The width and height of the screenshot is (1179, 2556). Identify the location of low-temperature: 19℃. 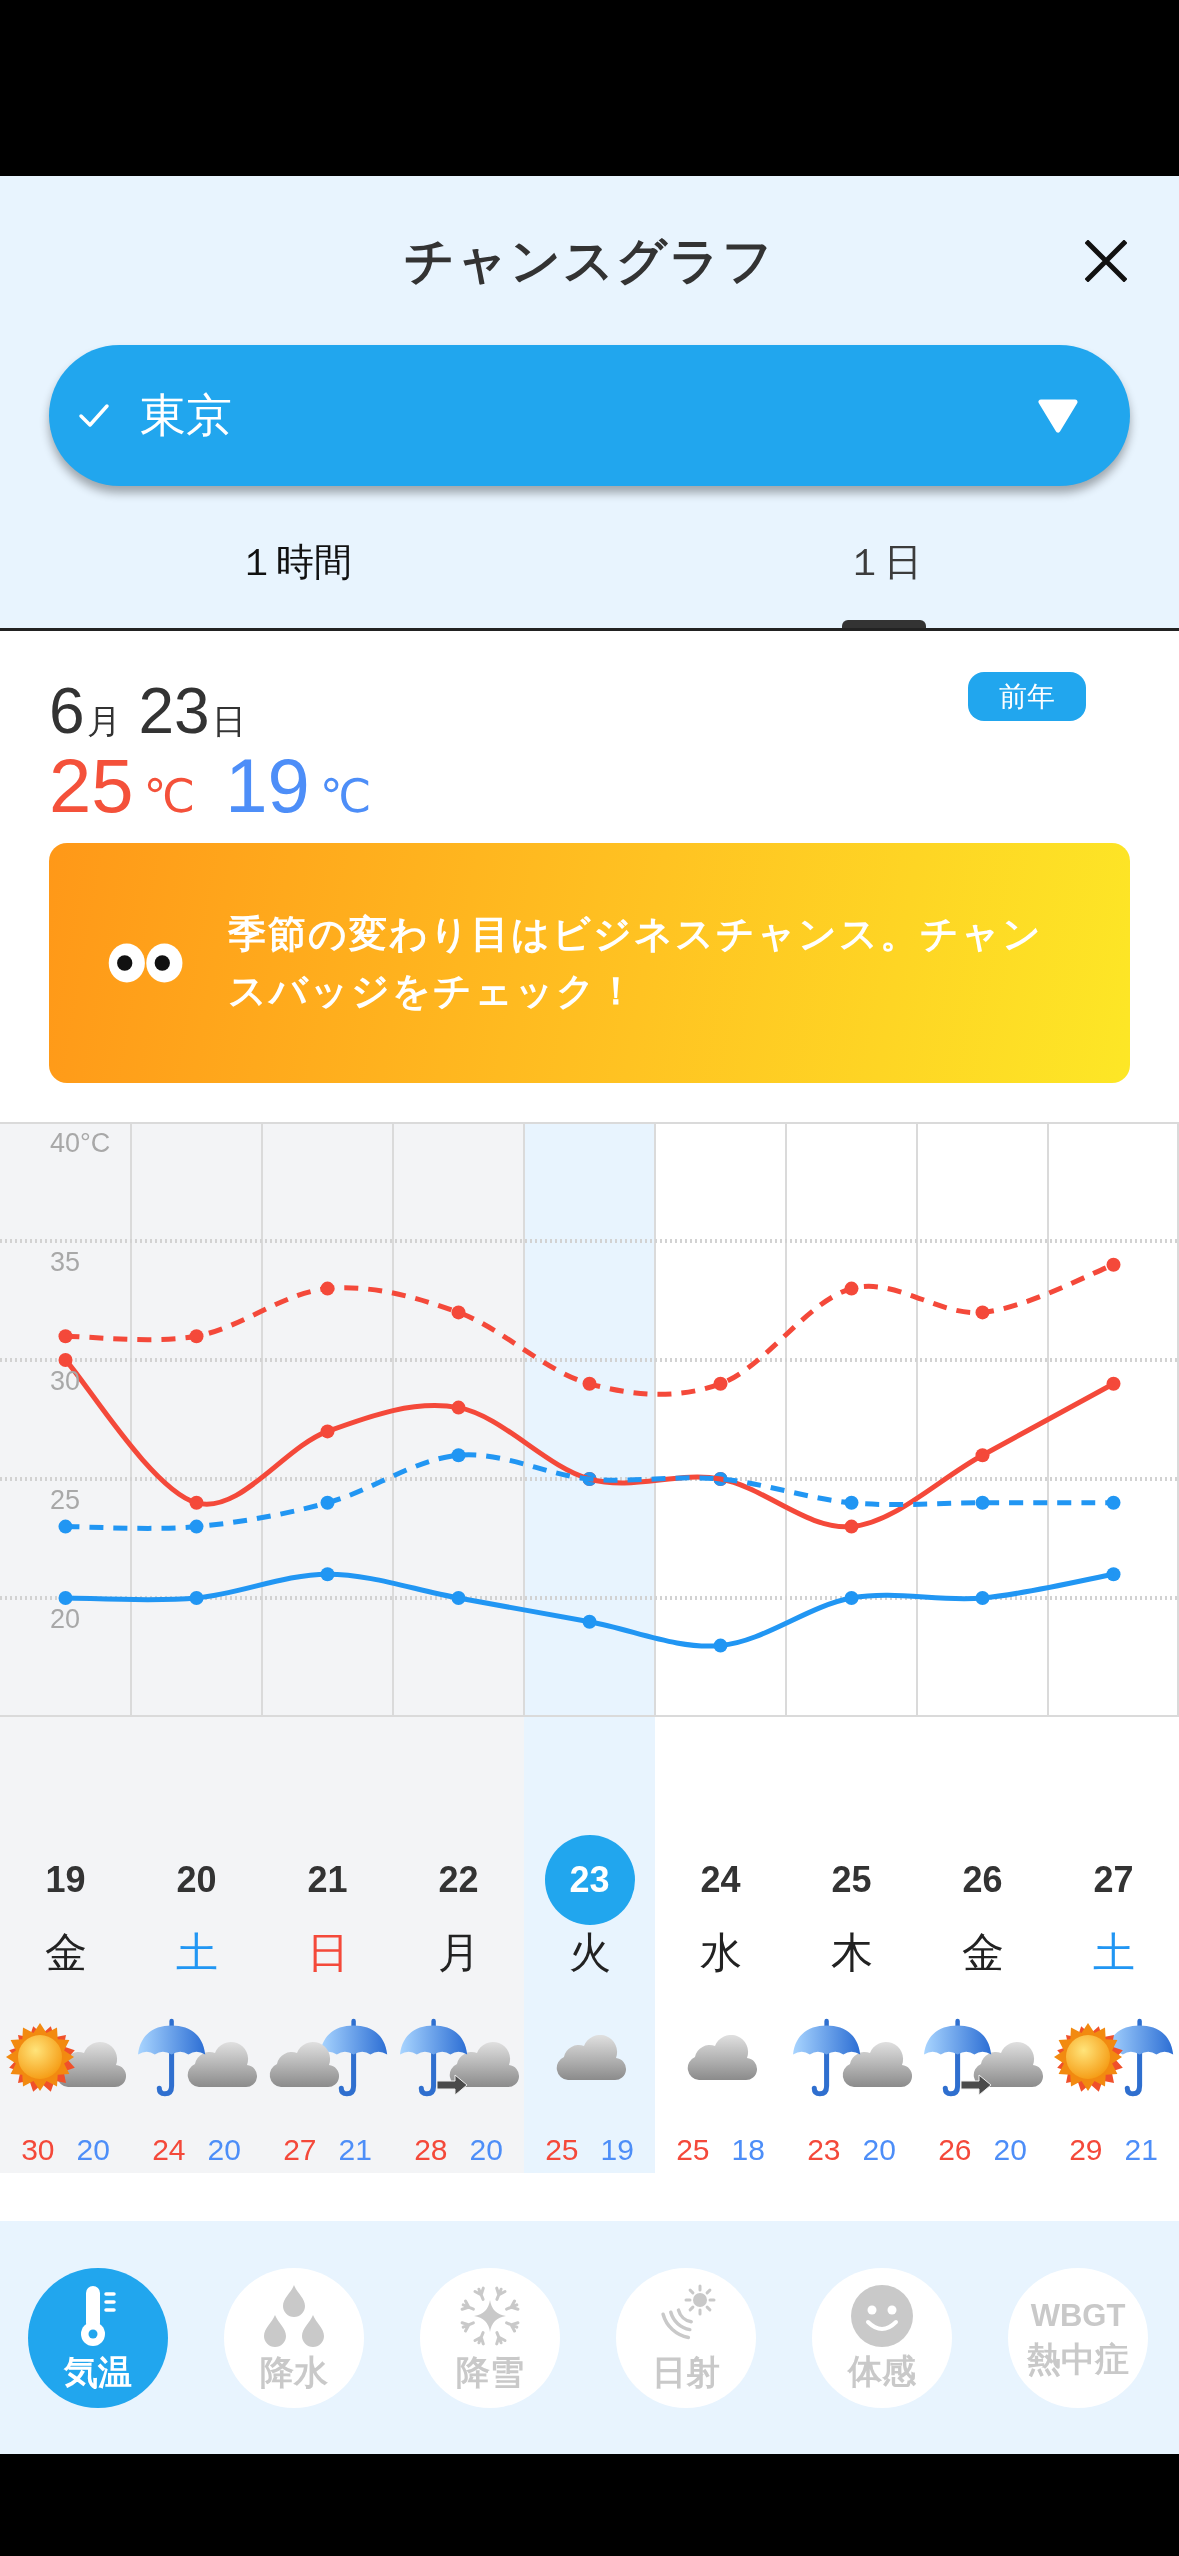
(298, 788).